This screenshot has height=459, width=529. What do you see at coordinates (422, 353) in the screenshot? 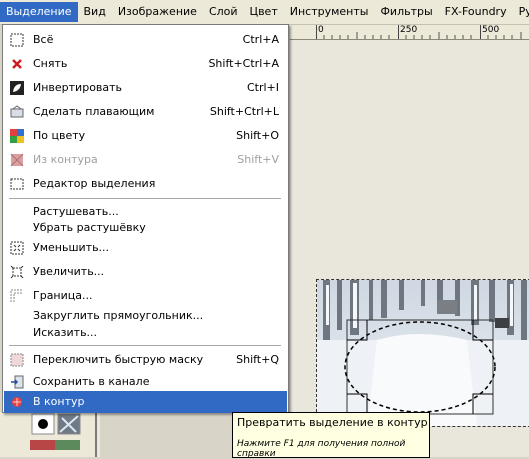
I see `image-photo` at bounding box center [422, 353].